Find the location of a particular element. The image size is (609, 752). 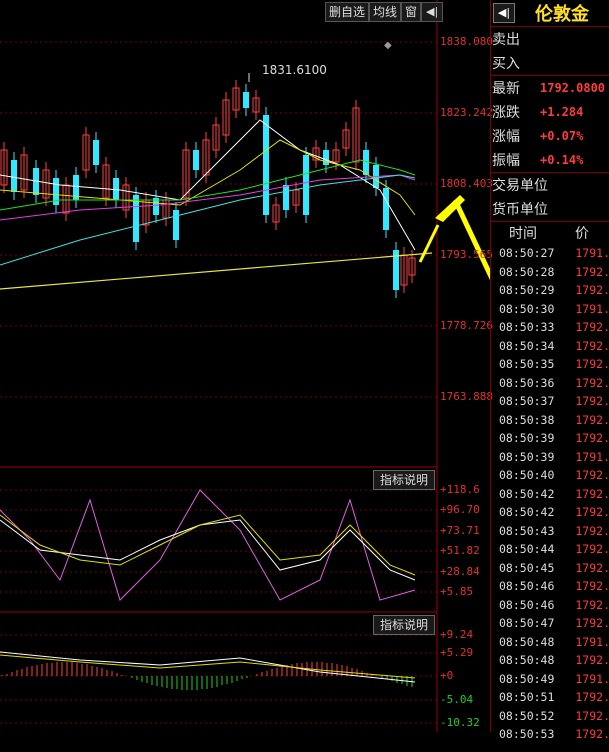

peak-price-label: 1831.6100 is located at coordinates (294, 70).